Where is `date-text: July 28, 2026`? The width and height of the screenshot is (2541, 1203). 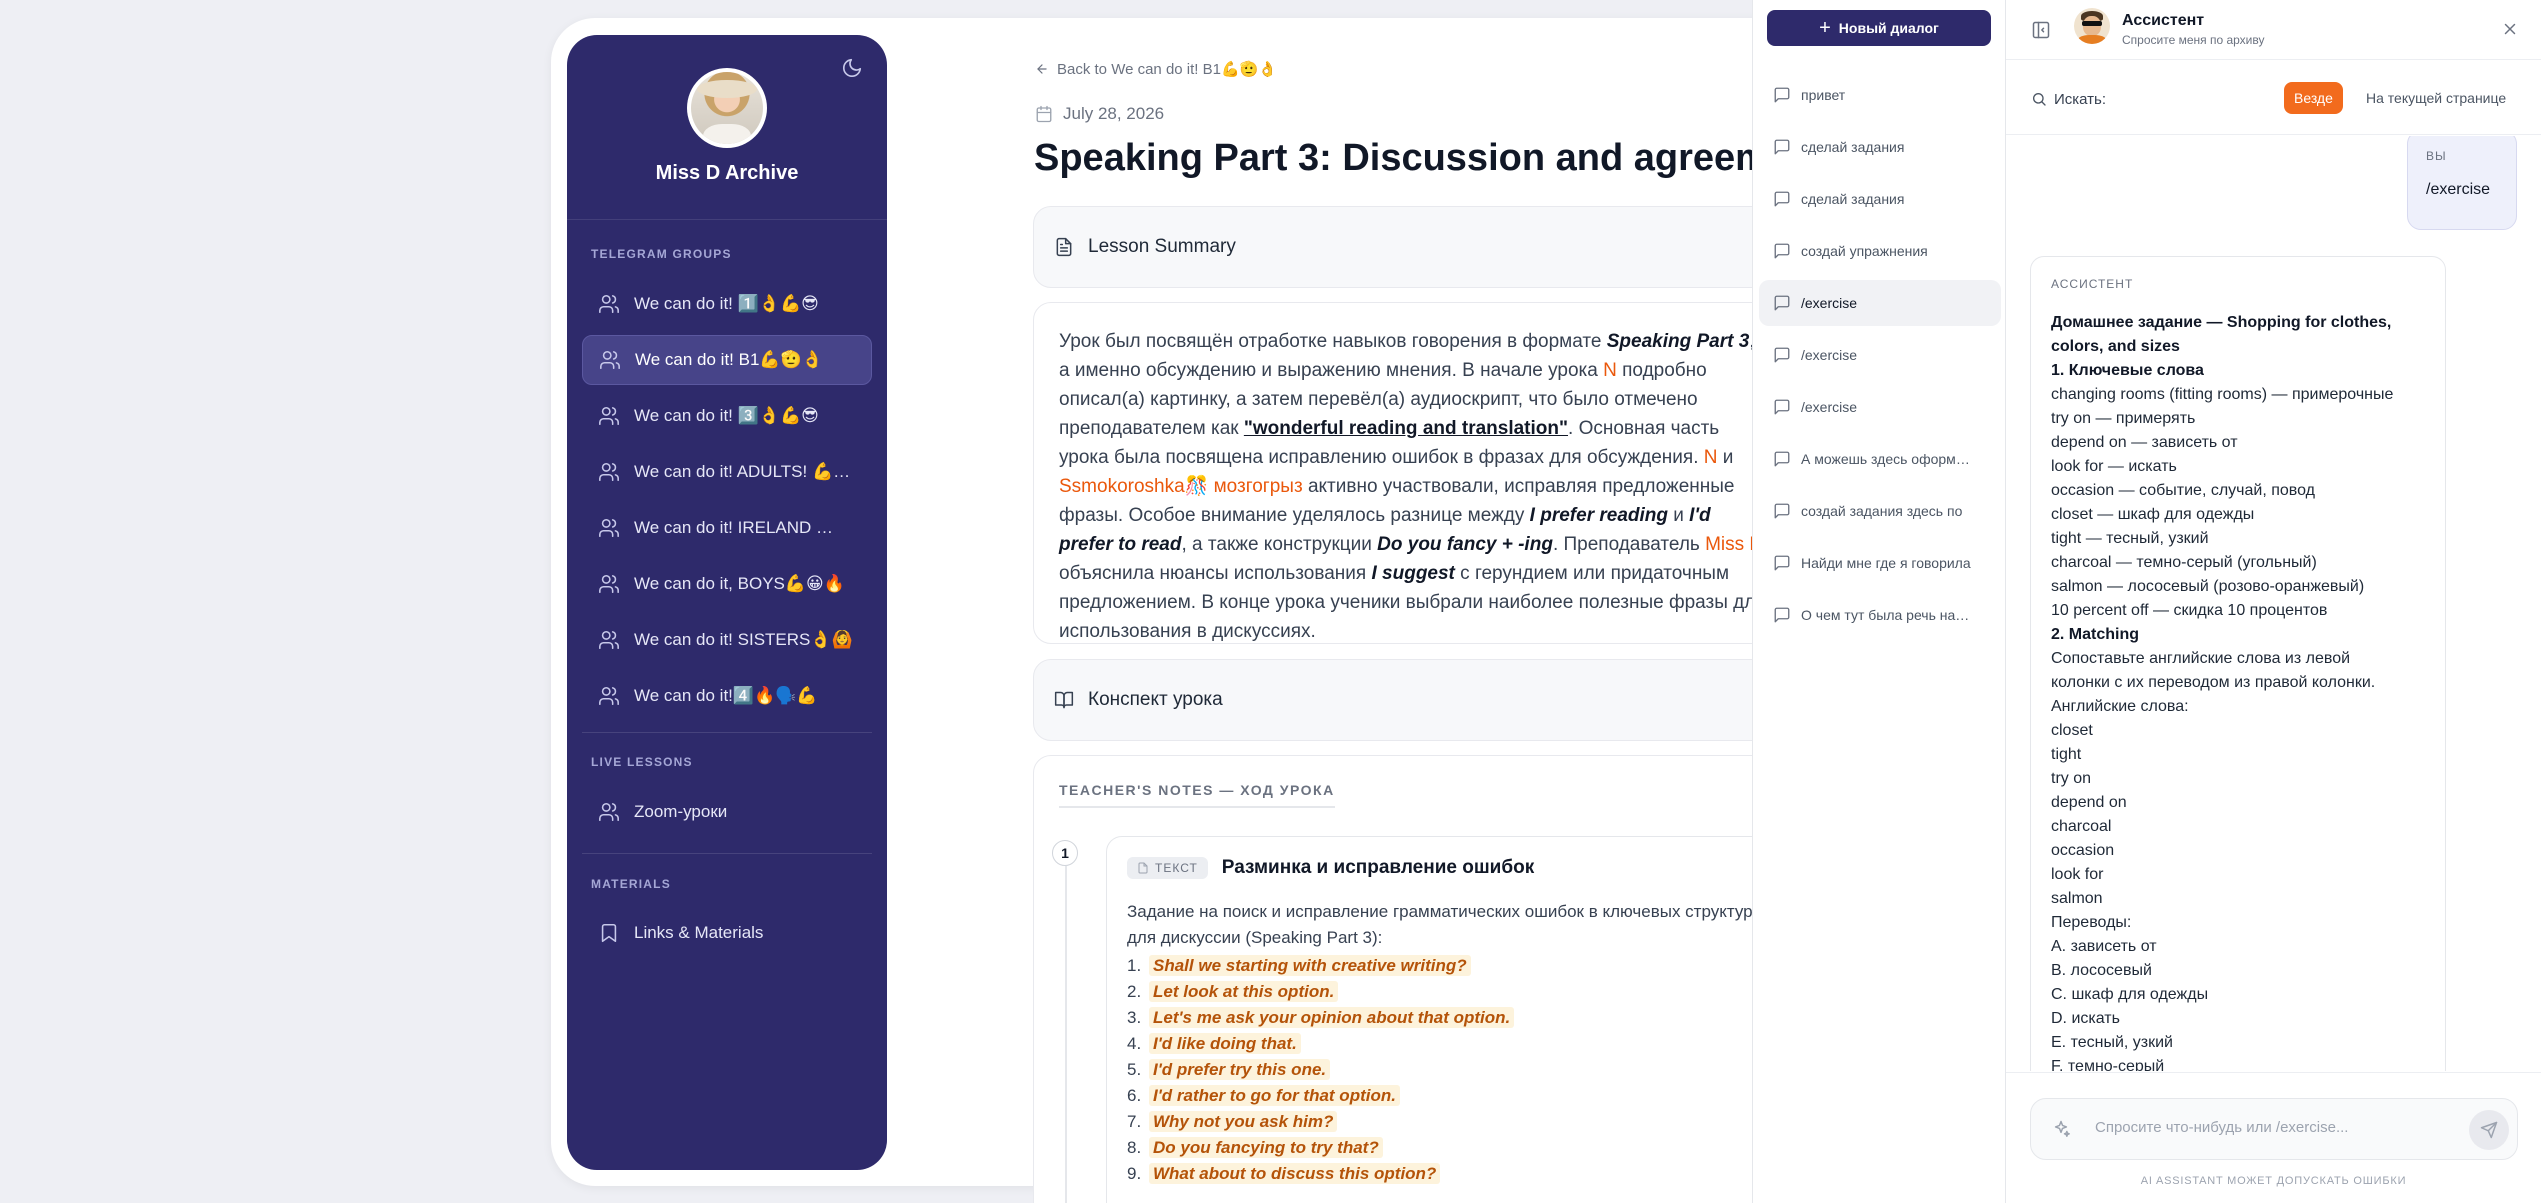 date-text: July 28, 2026 is located at coordinates (1114, 113).